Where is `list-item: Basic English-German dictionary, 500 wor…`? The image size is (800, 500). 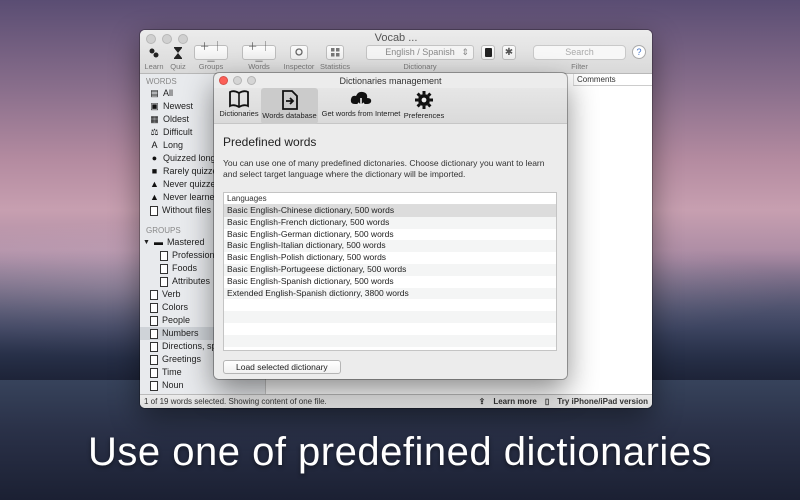
list-item: Basic English-German dictionary, 500 wor… is located at coordinates (390, 235).